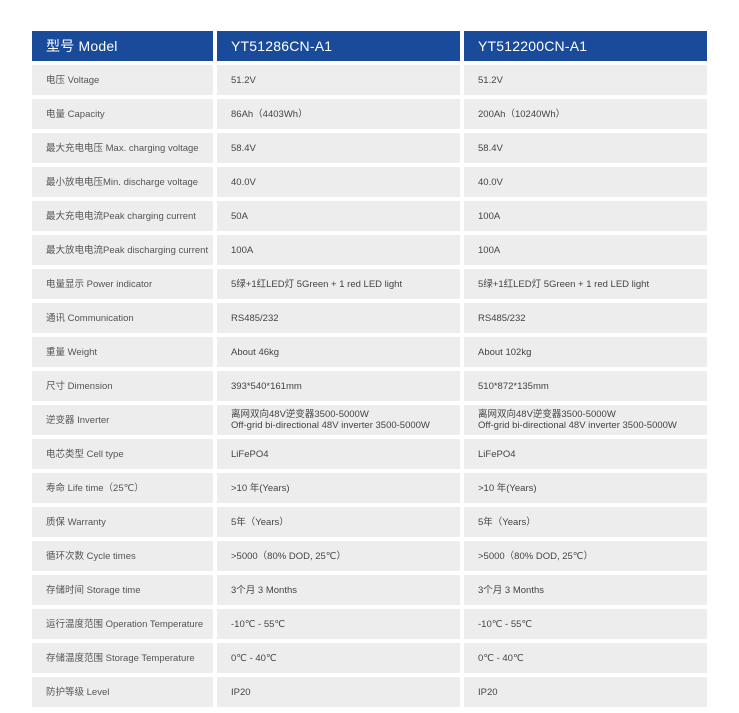 Image resolution: width=739 pixels, height=713 pixels. I want to click on cell-text-line: 393*540*161mm, so click(266, 386).